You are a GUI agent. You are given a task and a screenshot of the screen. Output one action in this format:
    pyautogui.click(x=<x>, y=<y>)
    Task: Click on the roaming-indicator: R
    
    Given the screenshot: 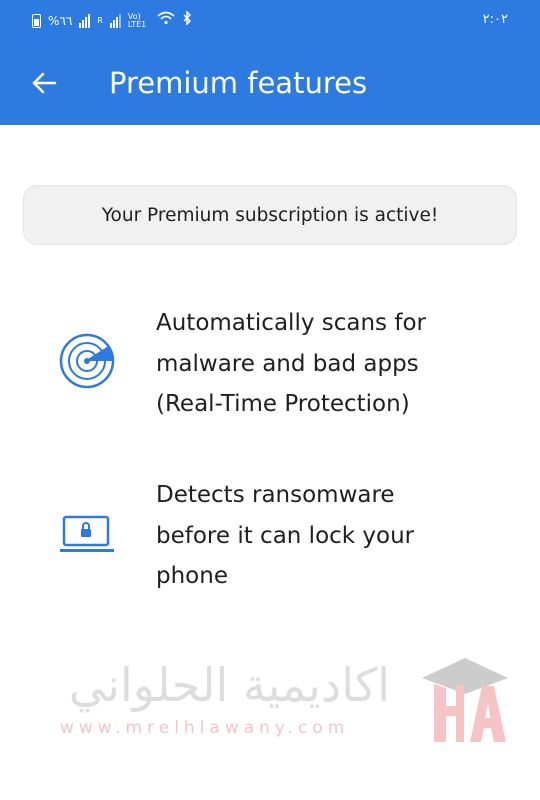 What is the action you would take?
    pyautogui.click(x=100, y=20)
    